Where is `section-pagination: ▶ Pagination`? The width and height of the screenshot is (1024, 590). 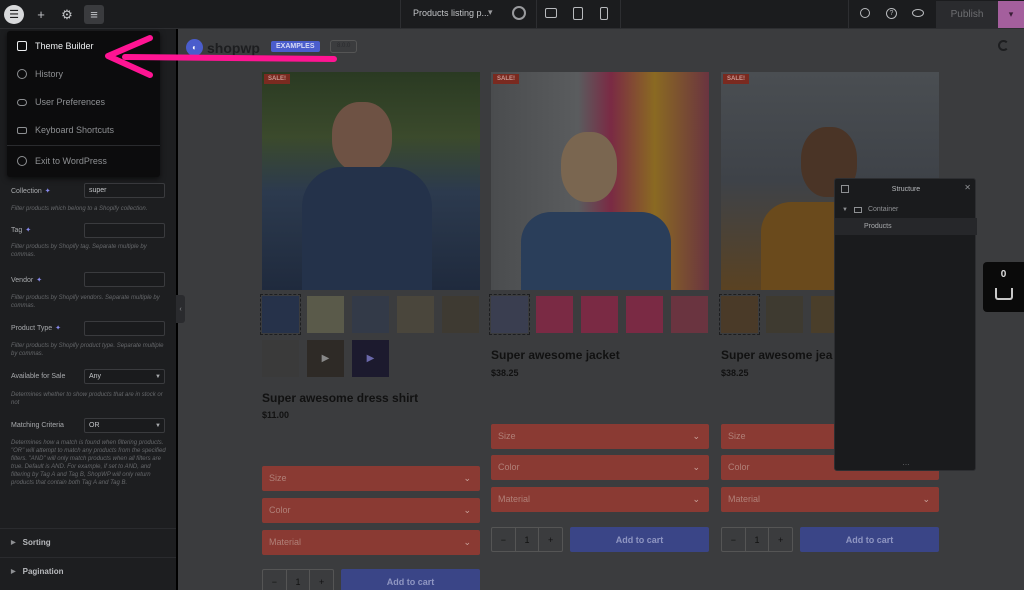
section-pagination: ▶ Pagination is located at coordinates (88, 571).